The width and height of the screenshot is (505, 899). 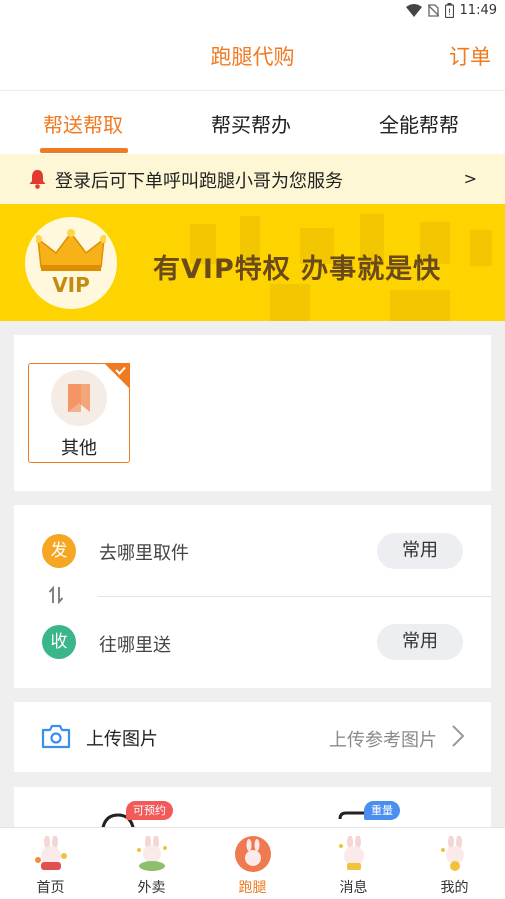 I want to click on camera-icon, so click(x=56, y=736).